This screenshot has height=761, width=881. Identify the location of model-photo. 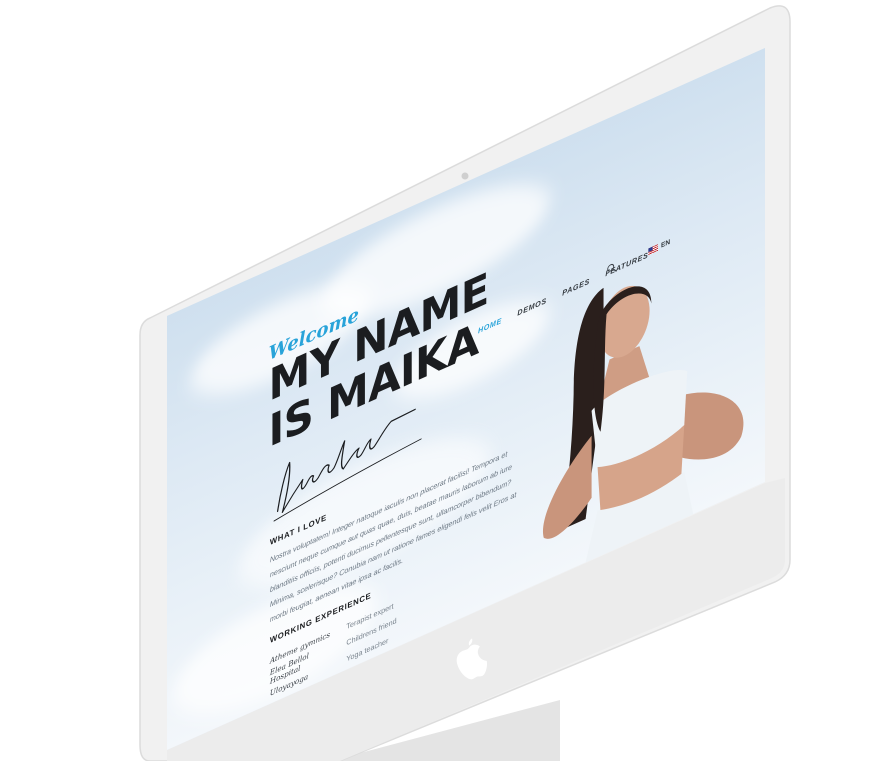
(643, 424).